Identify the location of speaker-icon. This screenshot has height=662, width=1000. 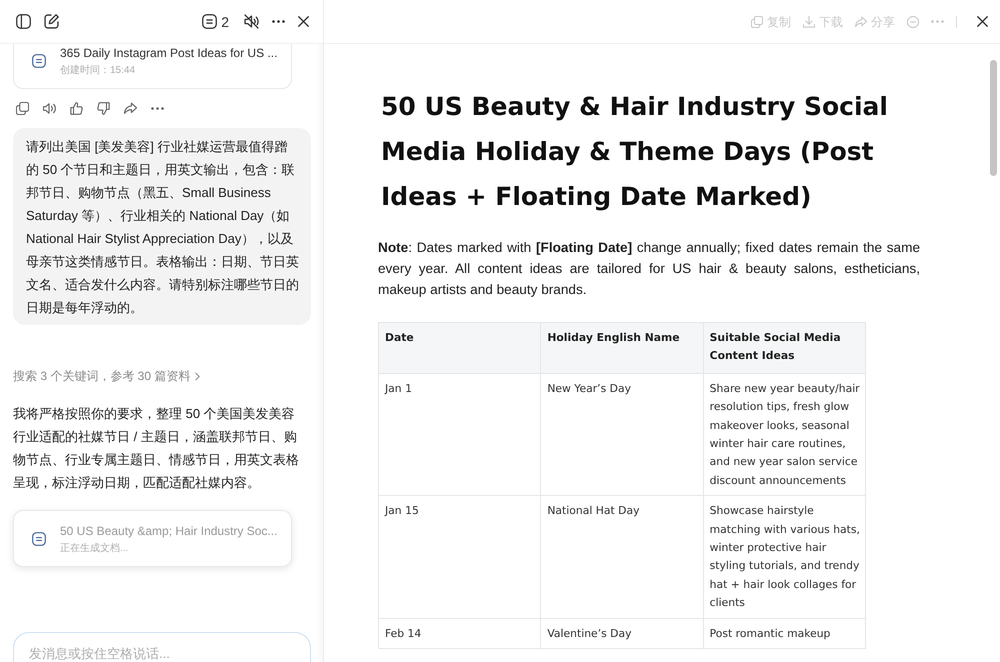
(49, 108).